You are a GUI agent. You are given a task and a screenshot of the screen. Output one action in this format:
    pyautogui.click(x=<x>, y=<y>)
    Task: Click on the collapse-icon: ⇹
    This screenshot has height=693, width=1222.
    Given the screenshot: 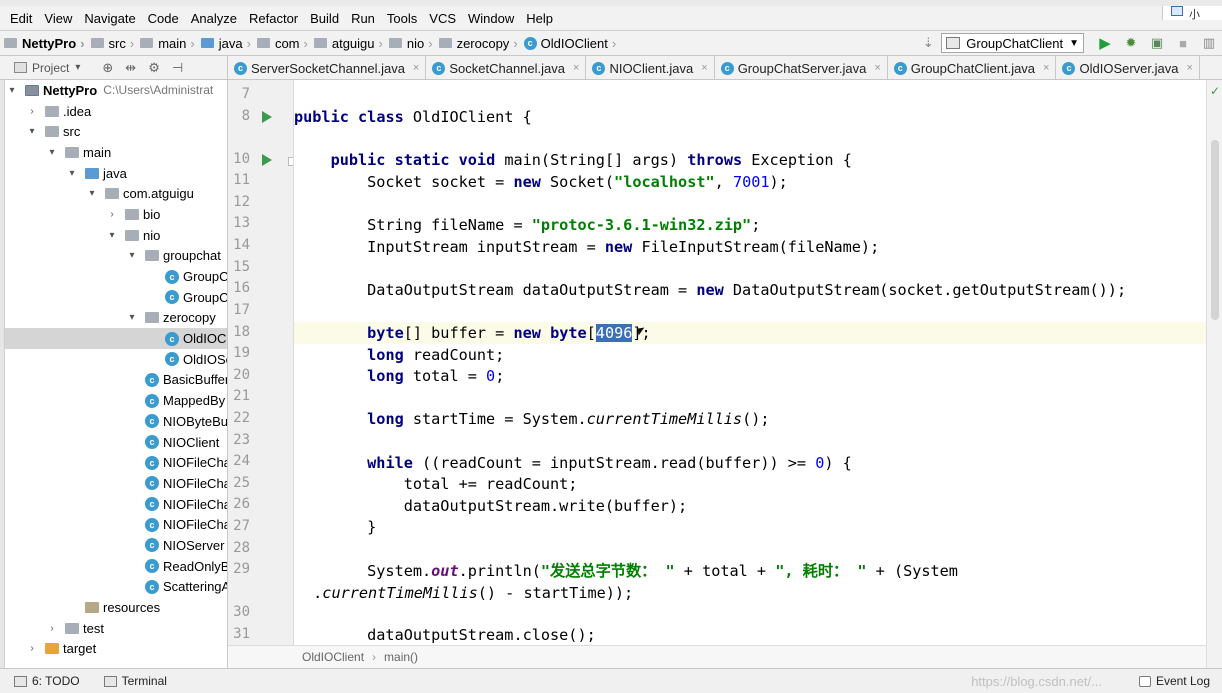 What is the action you would take?
    pyautogui.click(x=130, y=68)
    